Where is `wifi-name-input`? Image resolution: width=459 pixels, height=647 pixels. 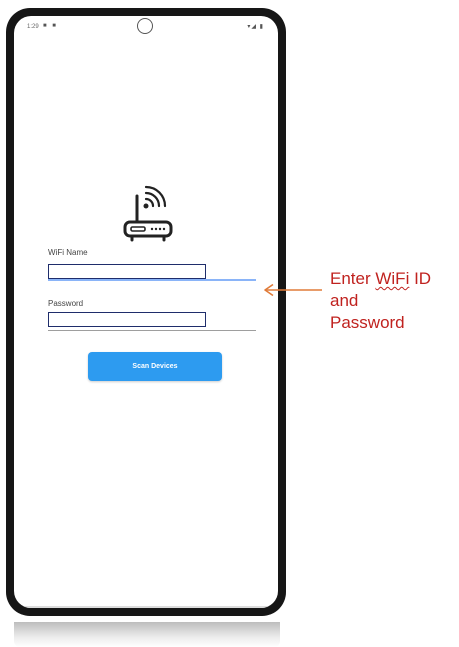 wifi-name-input is located at coordinates (127, 271).